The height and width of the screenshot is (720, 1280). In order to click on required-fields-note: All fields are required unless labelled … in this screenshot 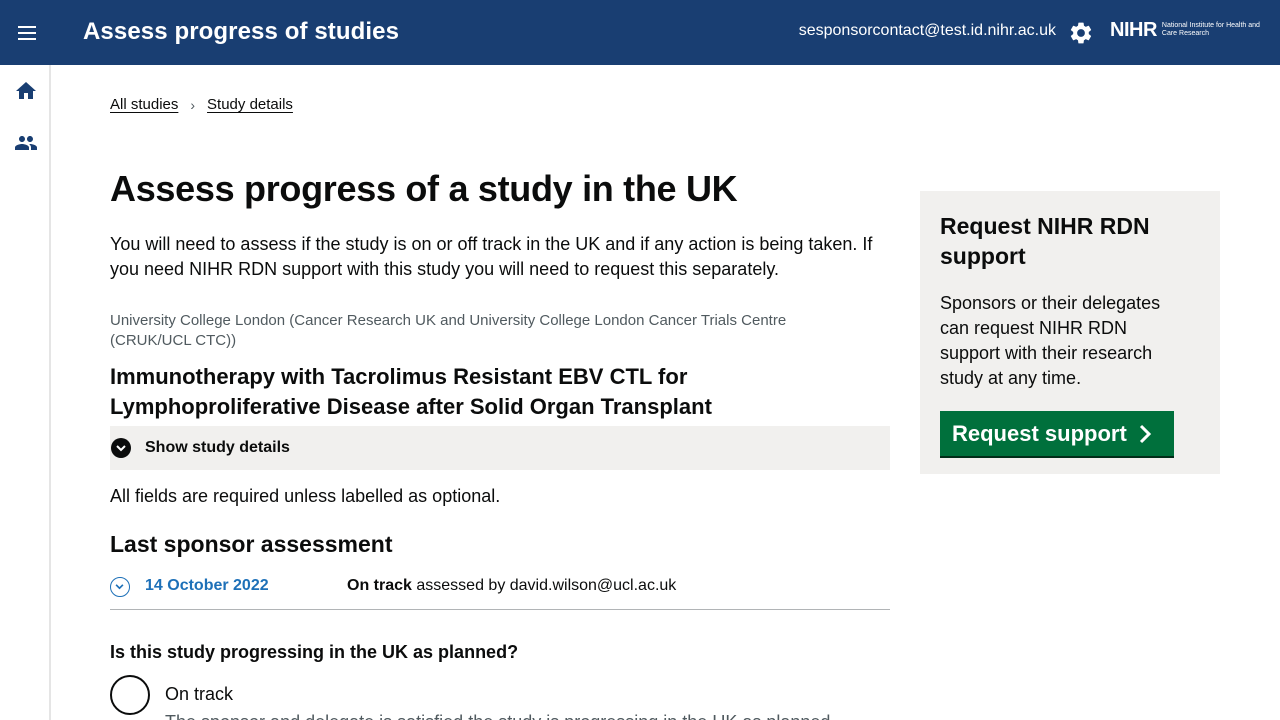, I will do `click(305, 496)`.